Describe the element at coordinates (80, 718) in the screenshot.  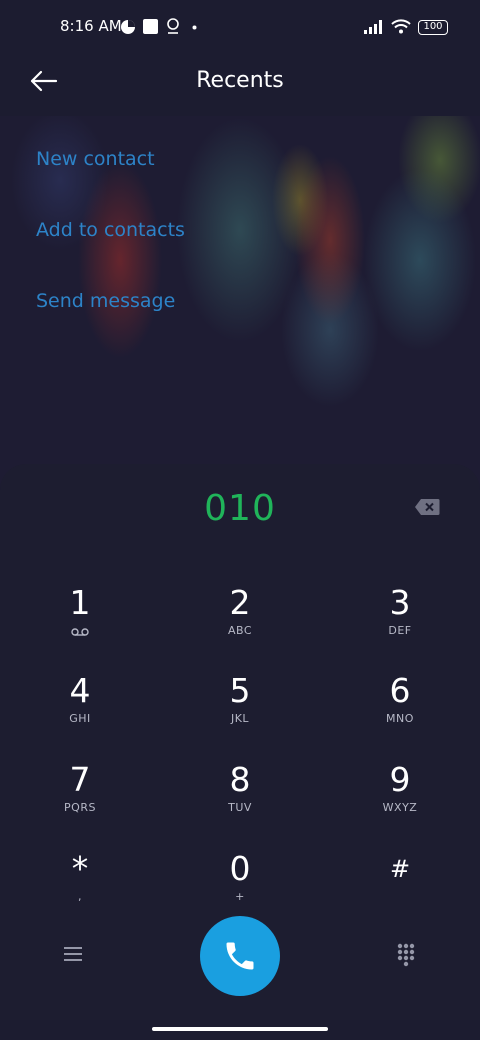
I see `key-letters: GHI` at that location.